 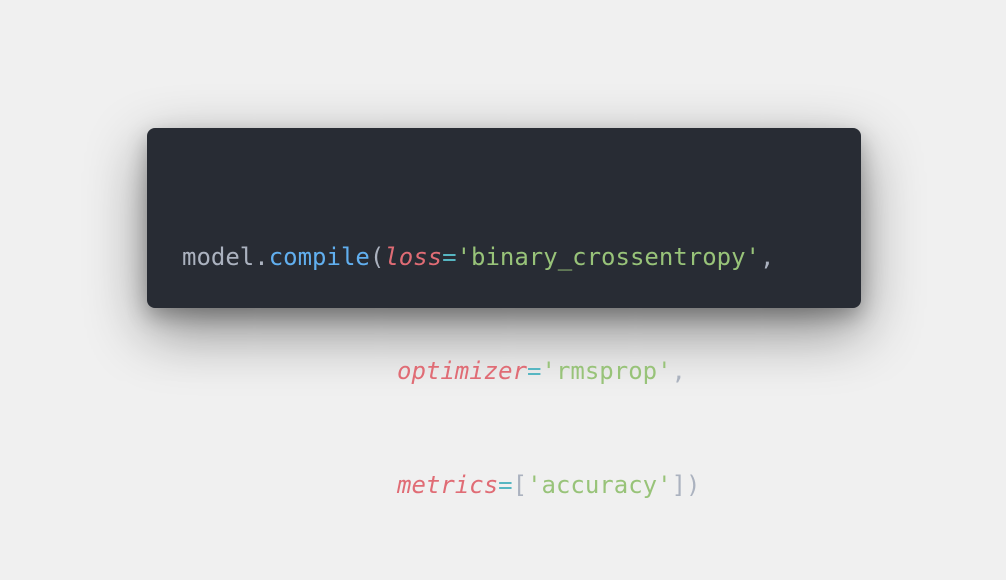 What do you see at coordinates (319, 257) in the screenshot?
I see `code-method: compile` at bounding box center [319, 257].